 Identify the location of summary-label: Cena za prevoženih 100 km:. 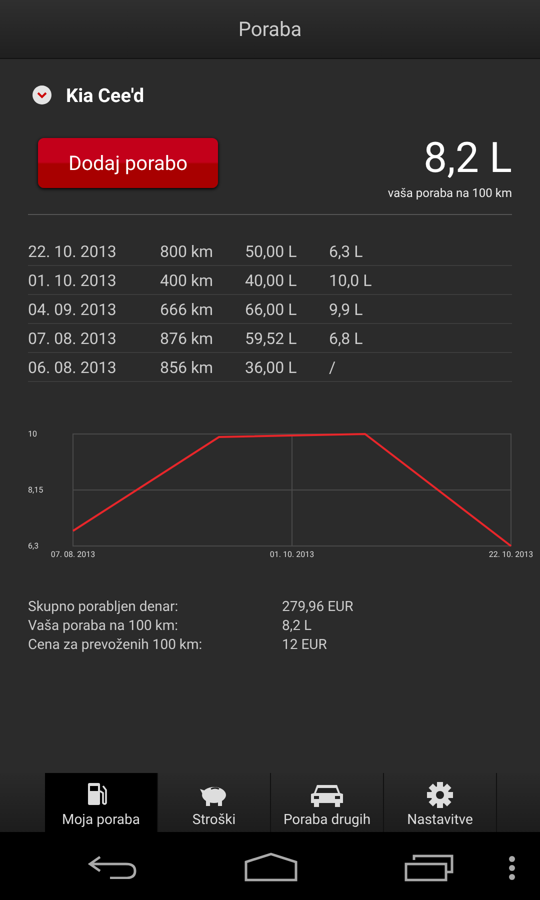
(116, 645).